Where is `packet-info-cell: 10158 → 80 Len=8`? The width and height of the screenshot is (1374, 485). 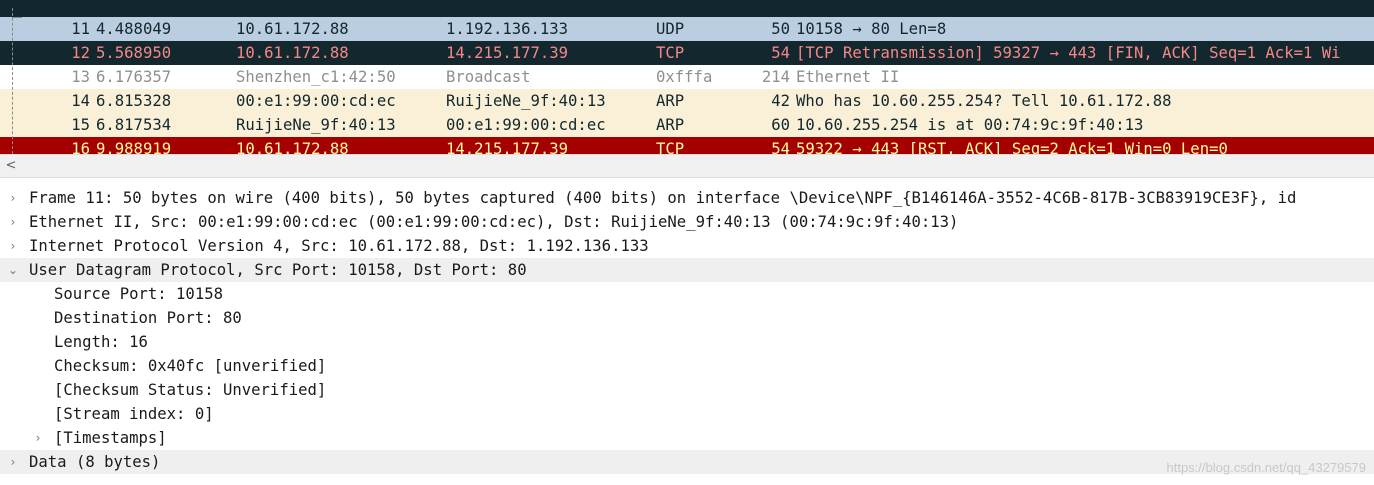 packet-info-cell: 10158 → 80 Len=8 is located at coordinates (871, 29).